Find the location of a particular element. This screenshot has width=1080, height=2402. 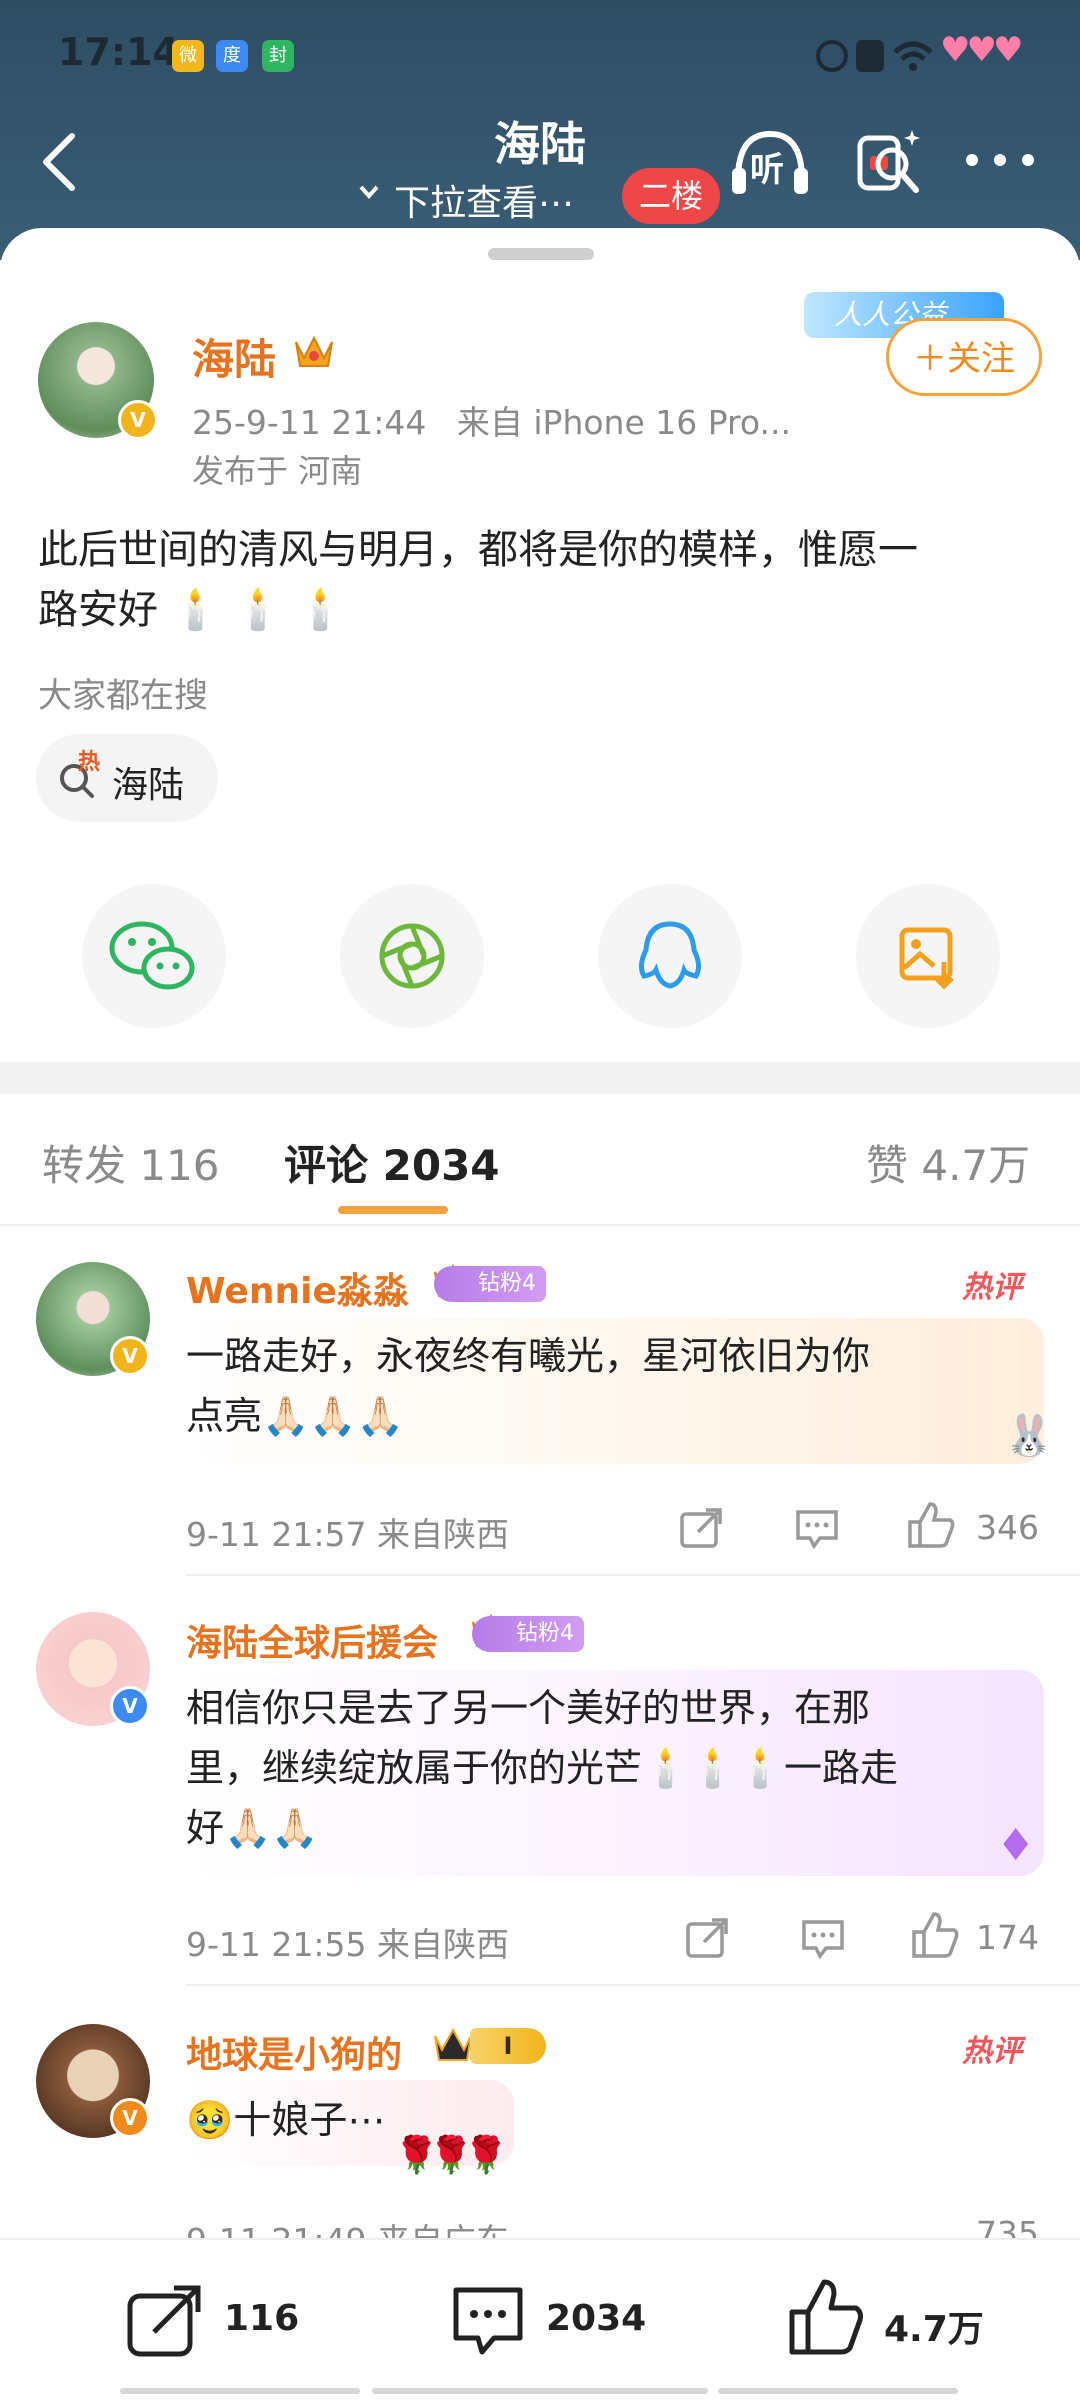

more-options-icon is located at coordinates (1000, 160).